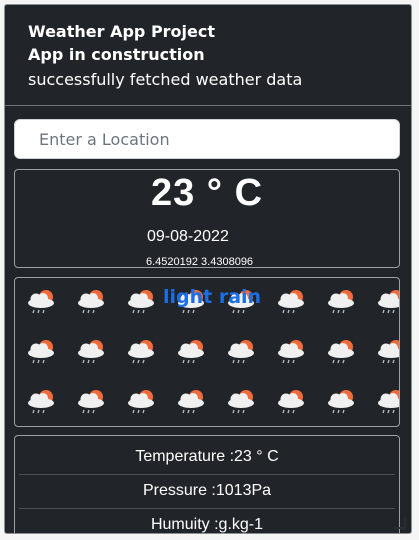 The width and height of the screenshot is (419, 540). I want to click on detail-temperature: Temperature :23 ° C, so click(207, 457).